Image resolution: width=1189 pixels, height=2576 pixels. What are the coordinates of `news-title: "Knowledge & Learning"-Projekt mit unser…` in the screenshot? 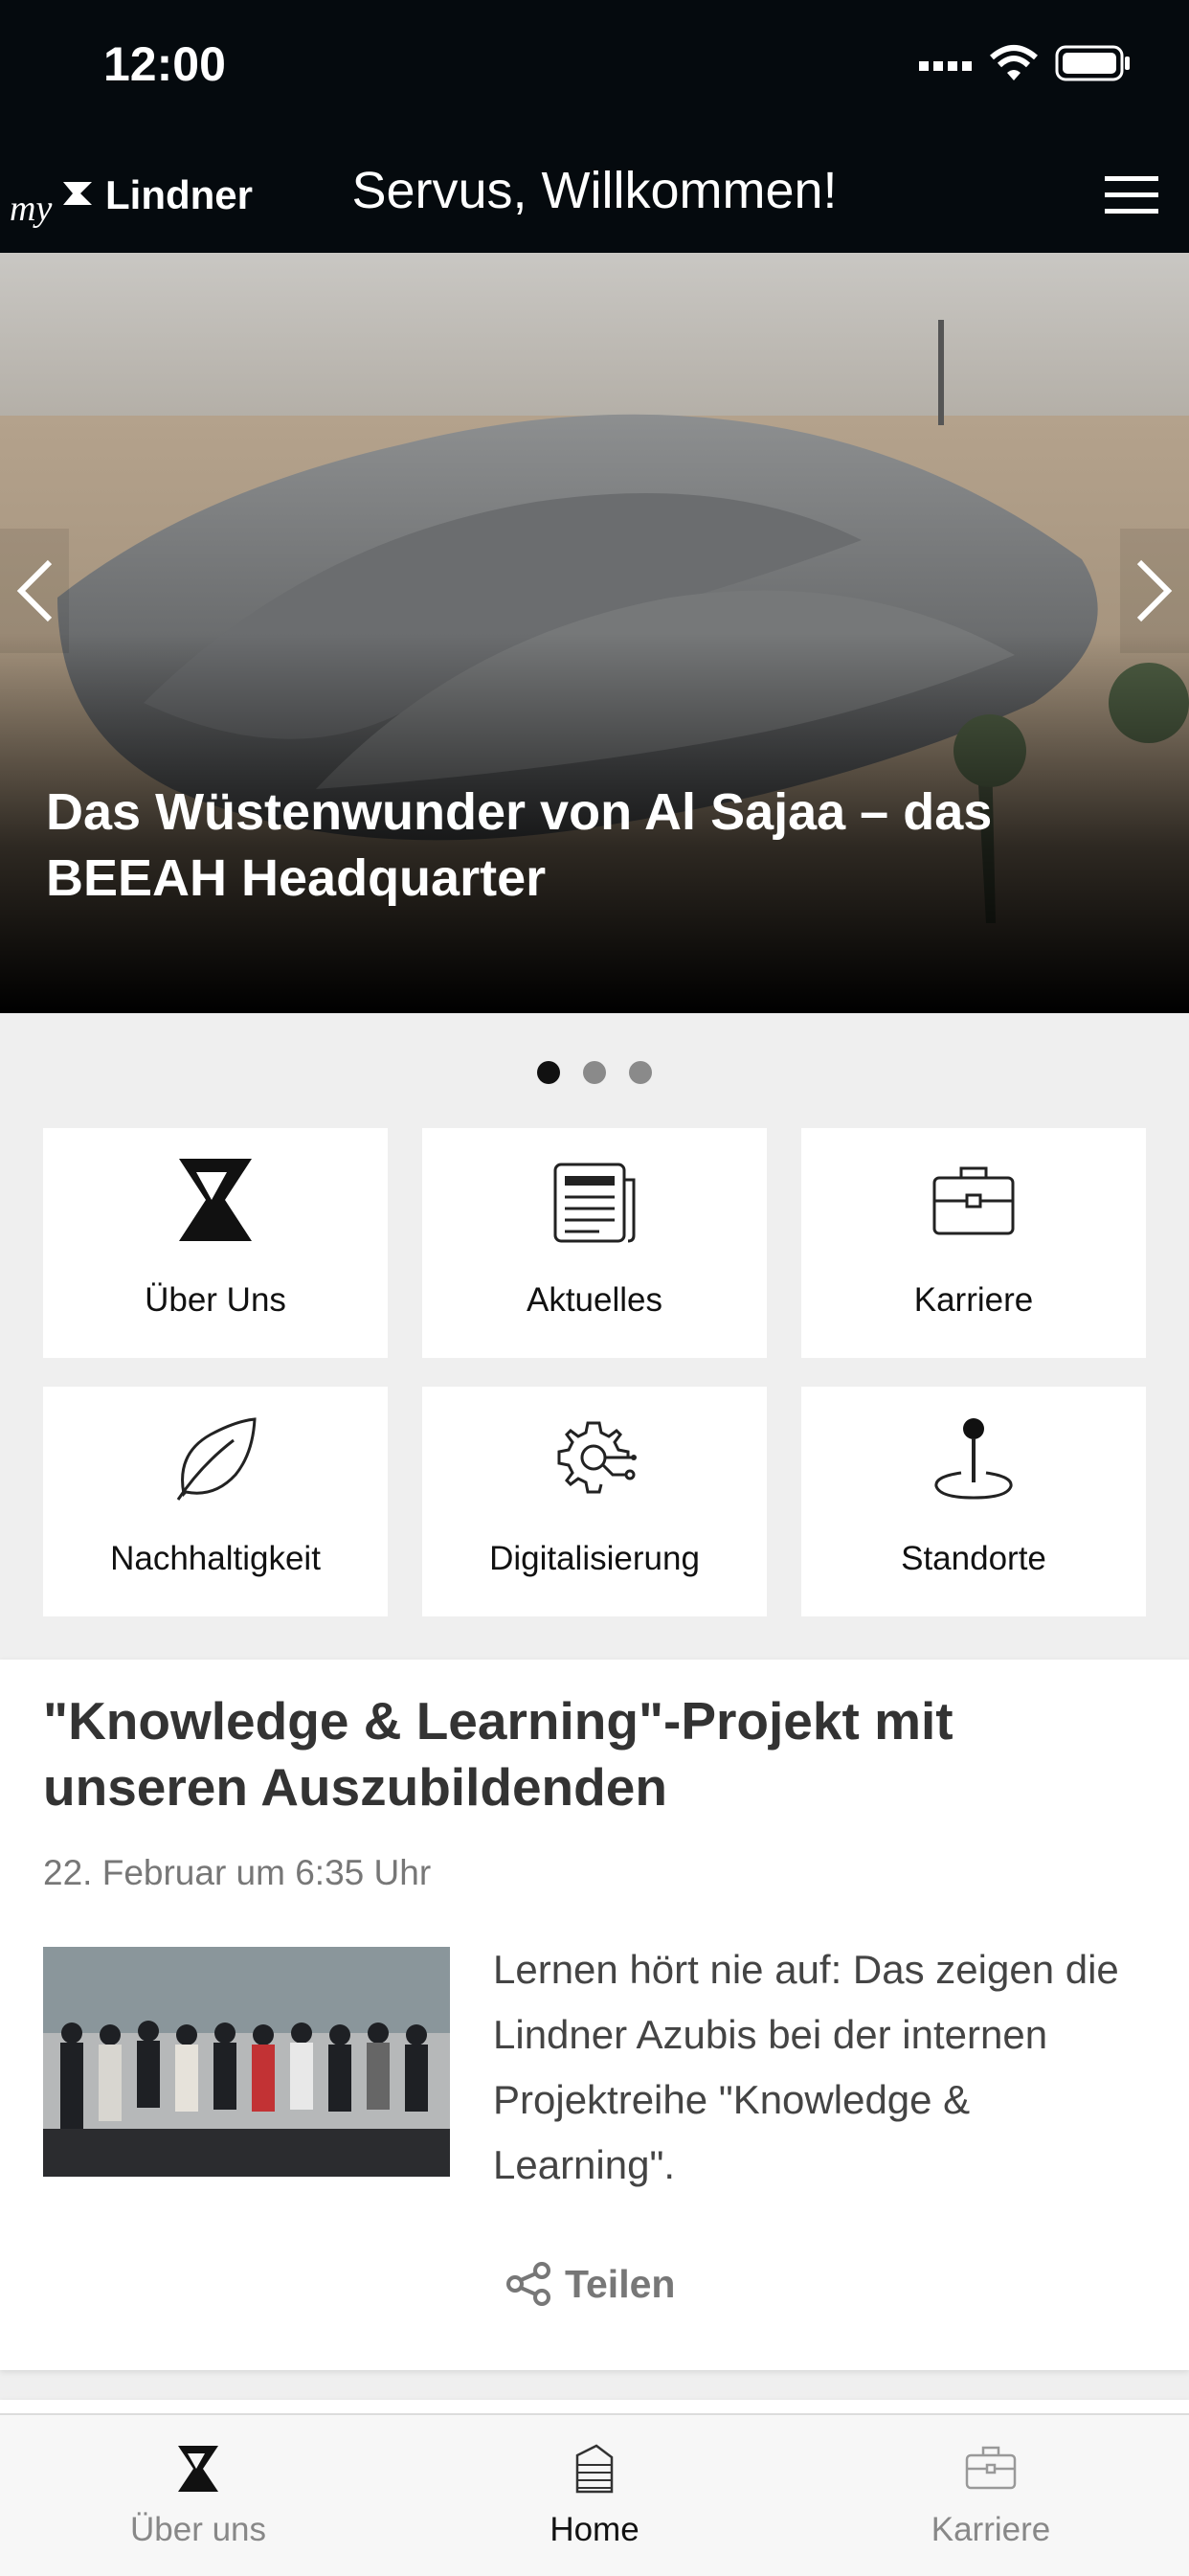 It's located at (593, 1754).